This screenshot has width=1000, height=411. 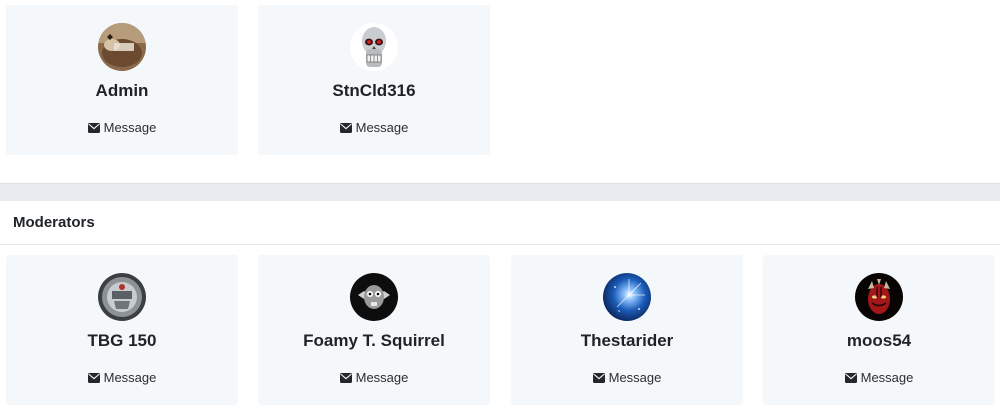 What do you see at coordinates (122, 341) in the screenshot?
I see `username: TBG 150` at bounding box center [122, 341].